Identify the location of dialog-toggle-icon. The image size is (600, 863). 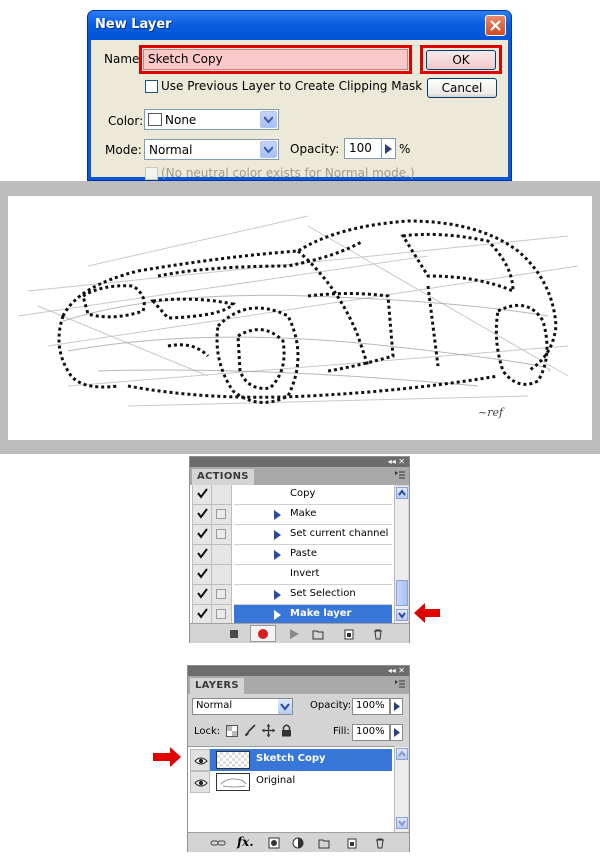
(221, 614).